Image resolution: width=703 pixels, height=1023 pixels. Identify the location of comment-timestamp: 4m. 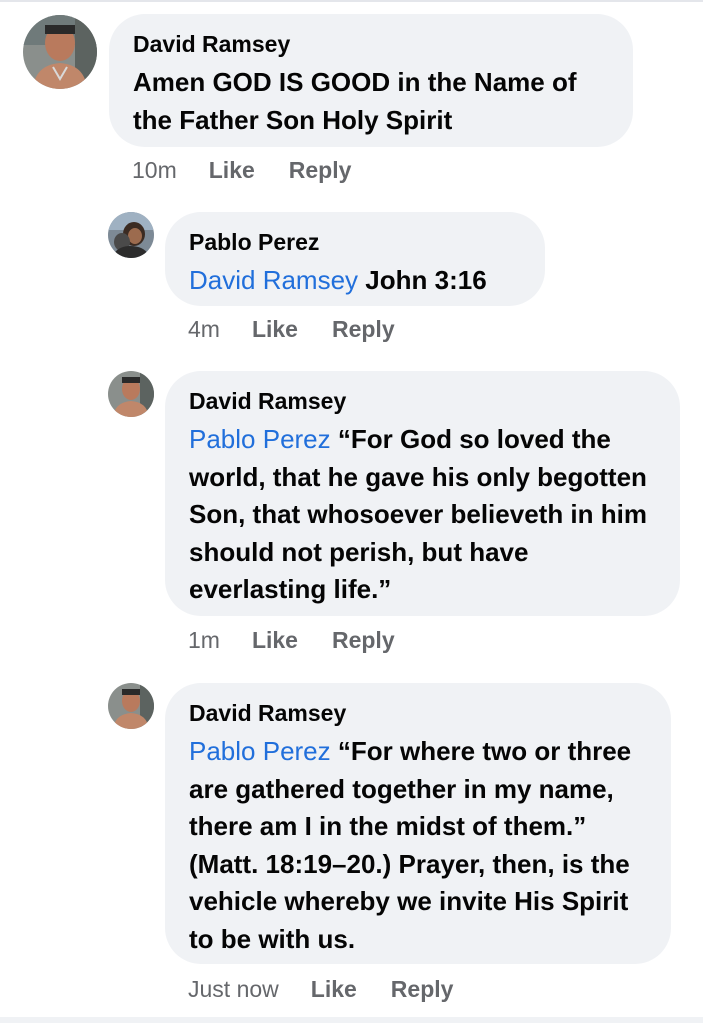
(204, 329).